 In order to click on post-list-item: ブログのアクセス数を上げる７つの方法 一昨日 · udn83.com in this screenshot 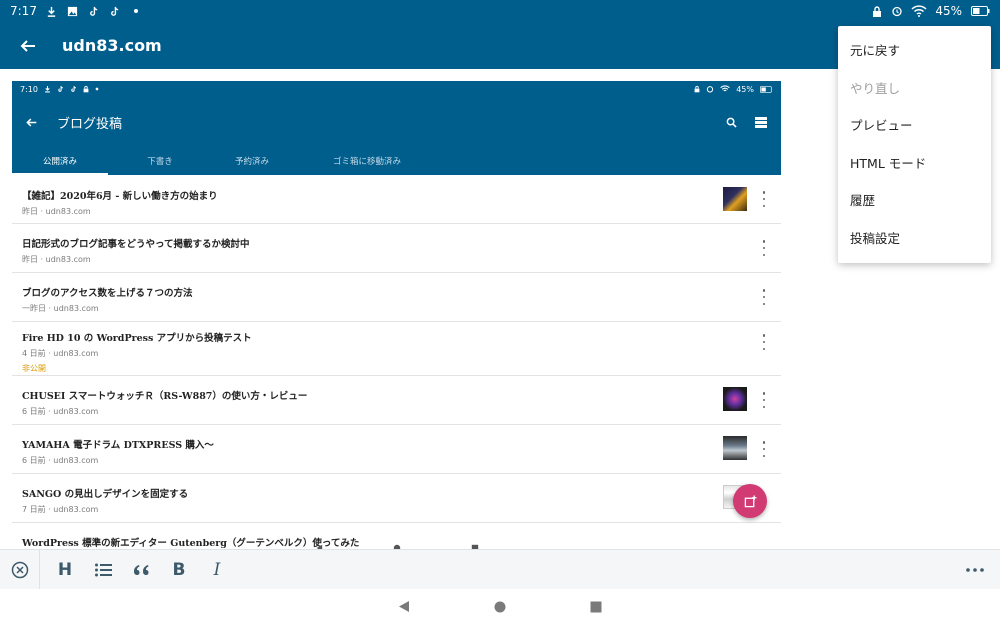, I will do `click(396, 297)`.